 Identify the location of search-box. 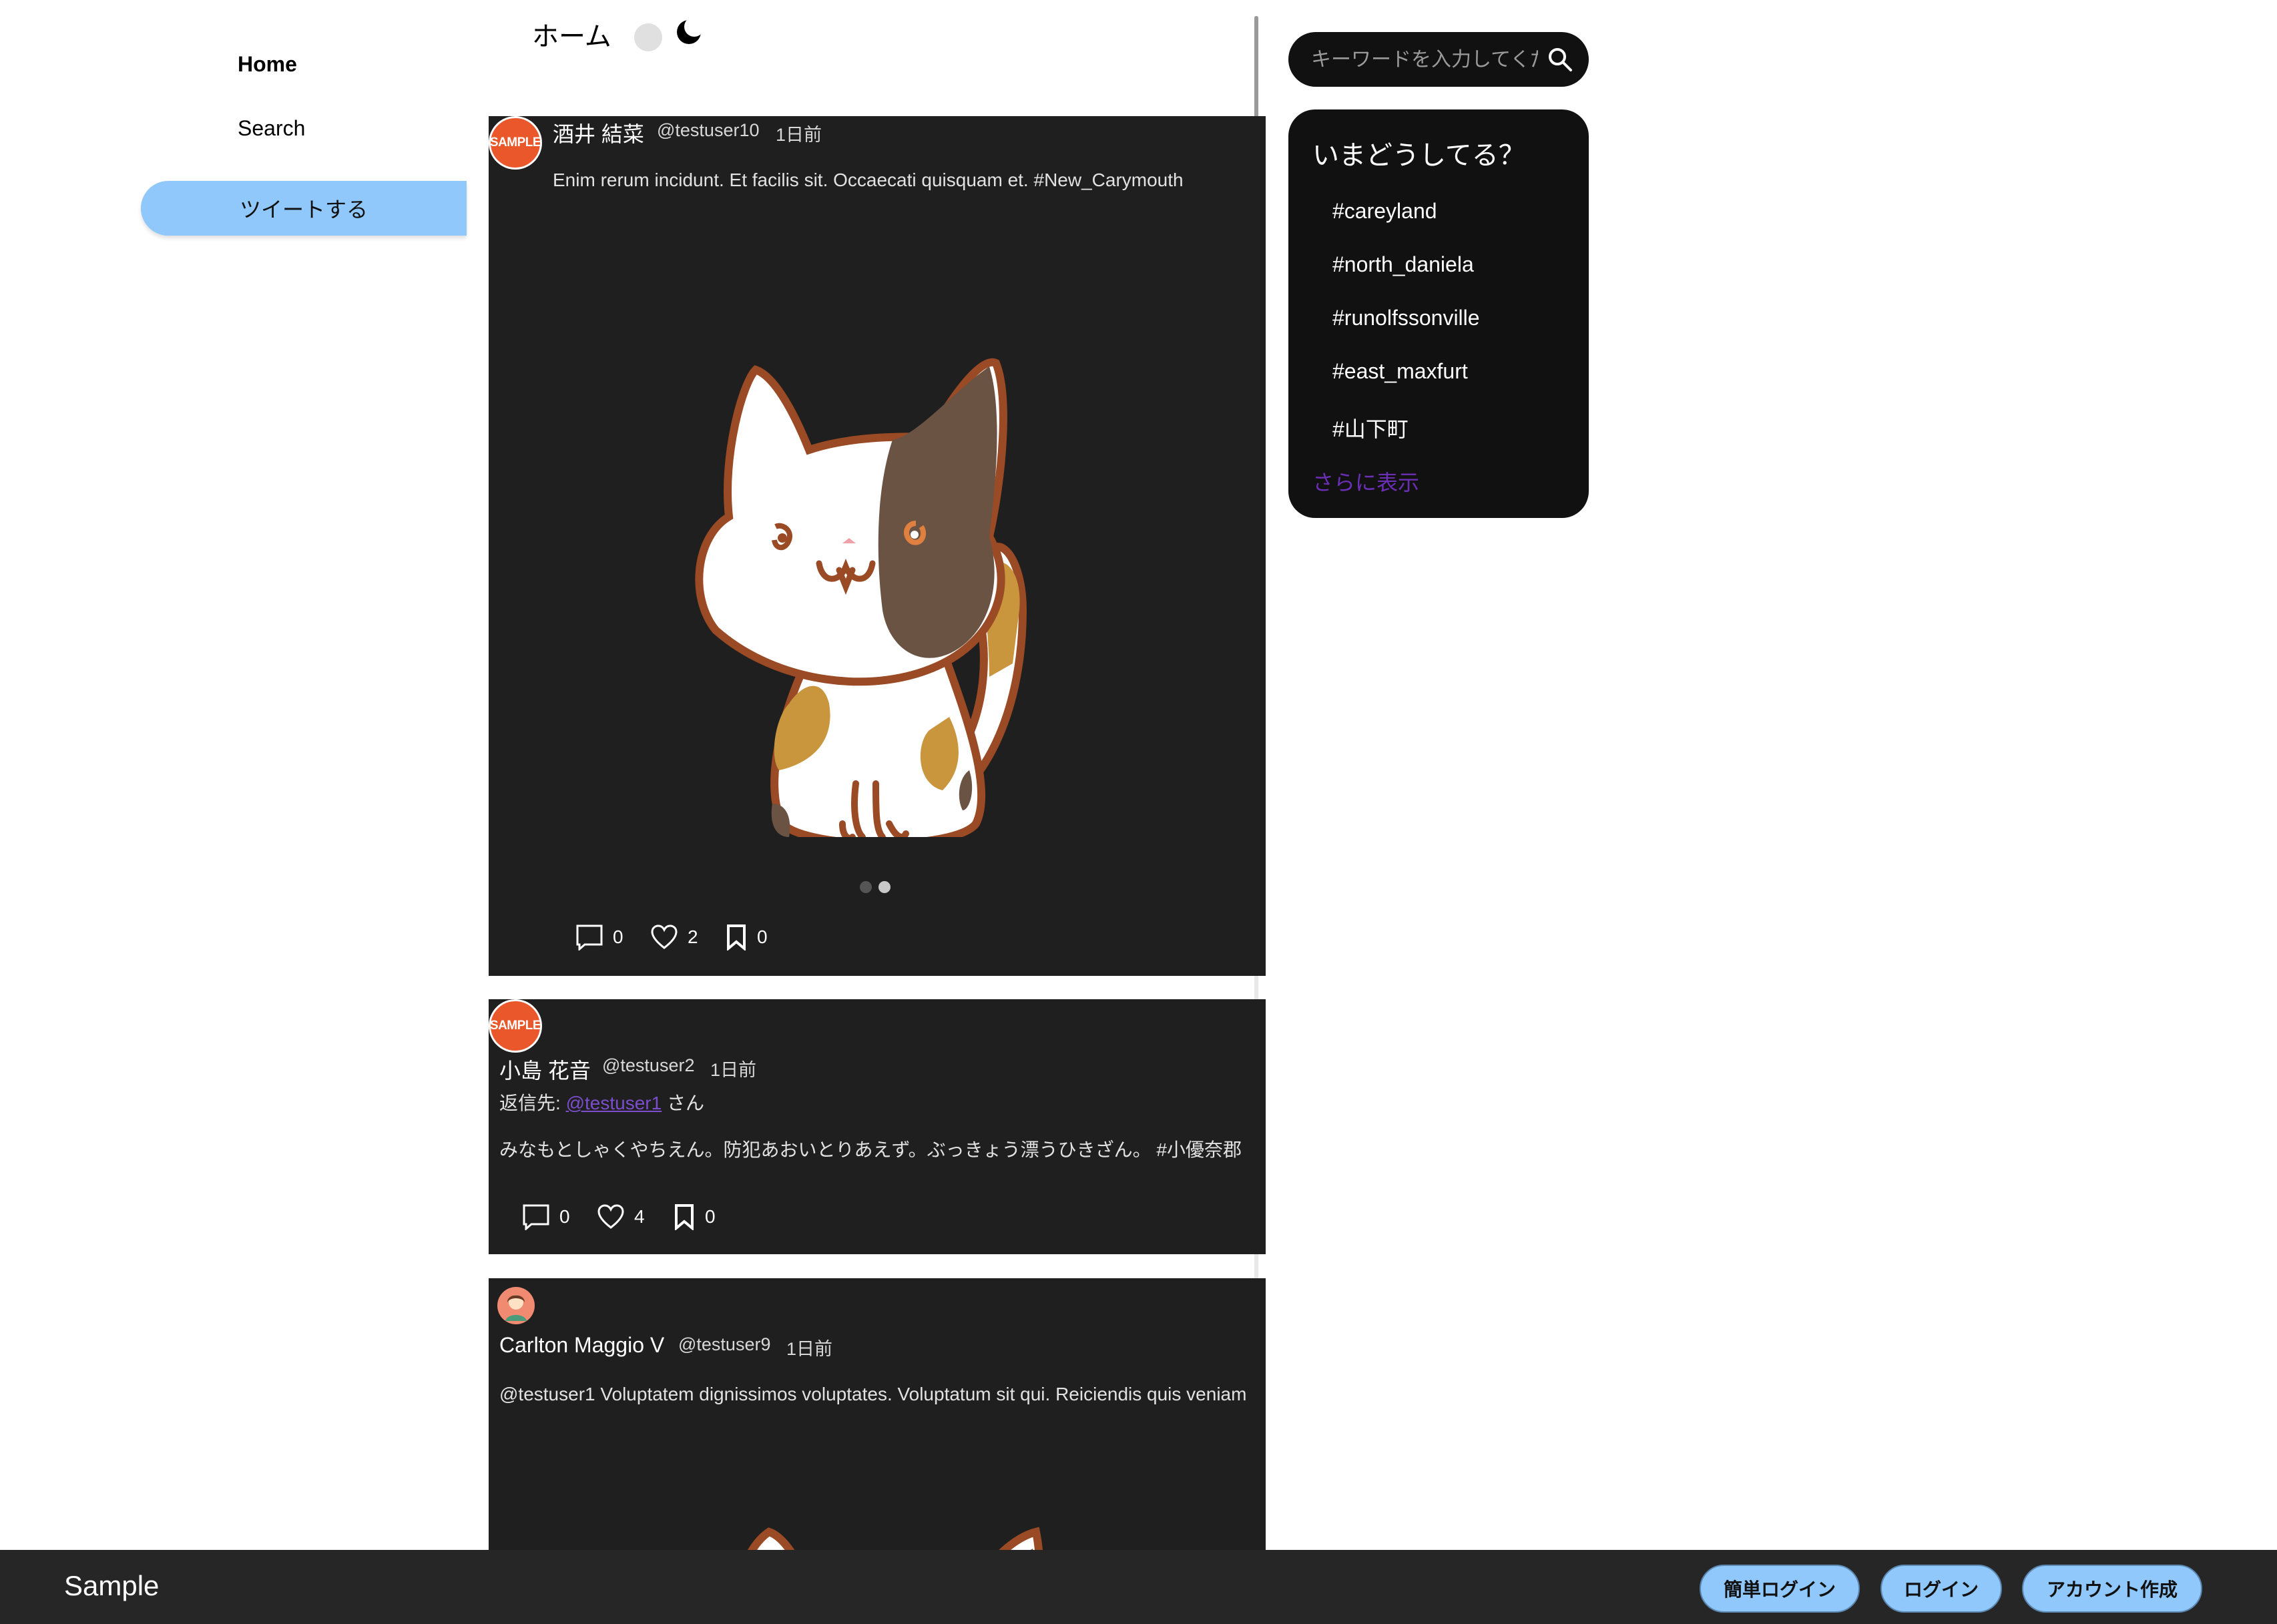
(1438, 59).